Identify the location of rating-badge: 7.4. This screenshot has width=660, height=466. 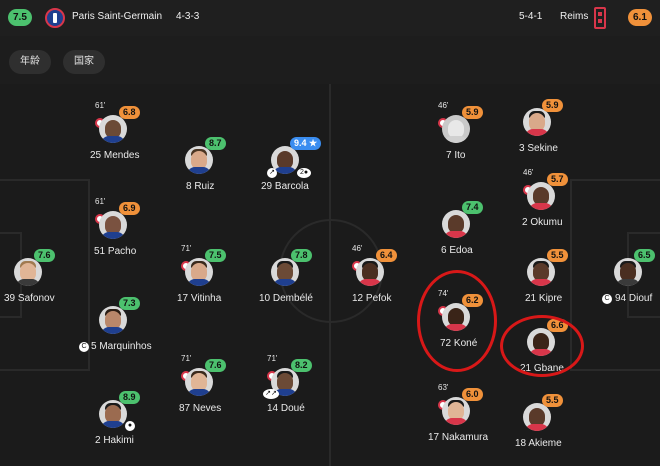
(472, 207).